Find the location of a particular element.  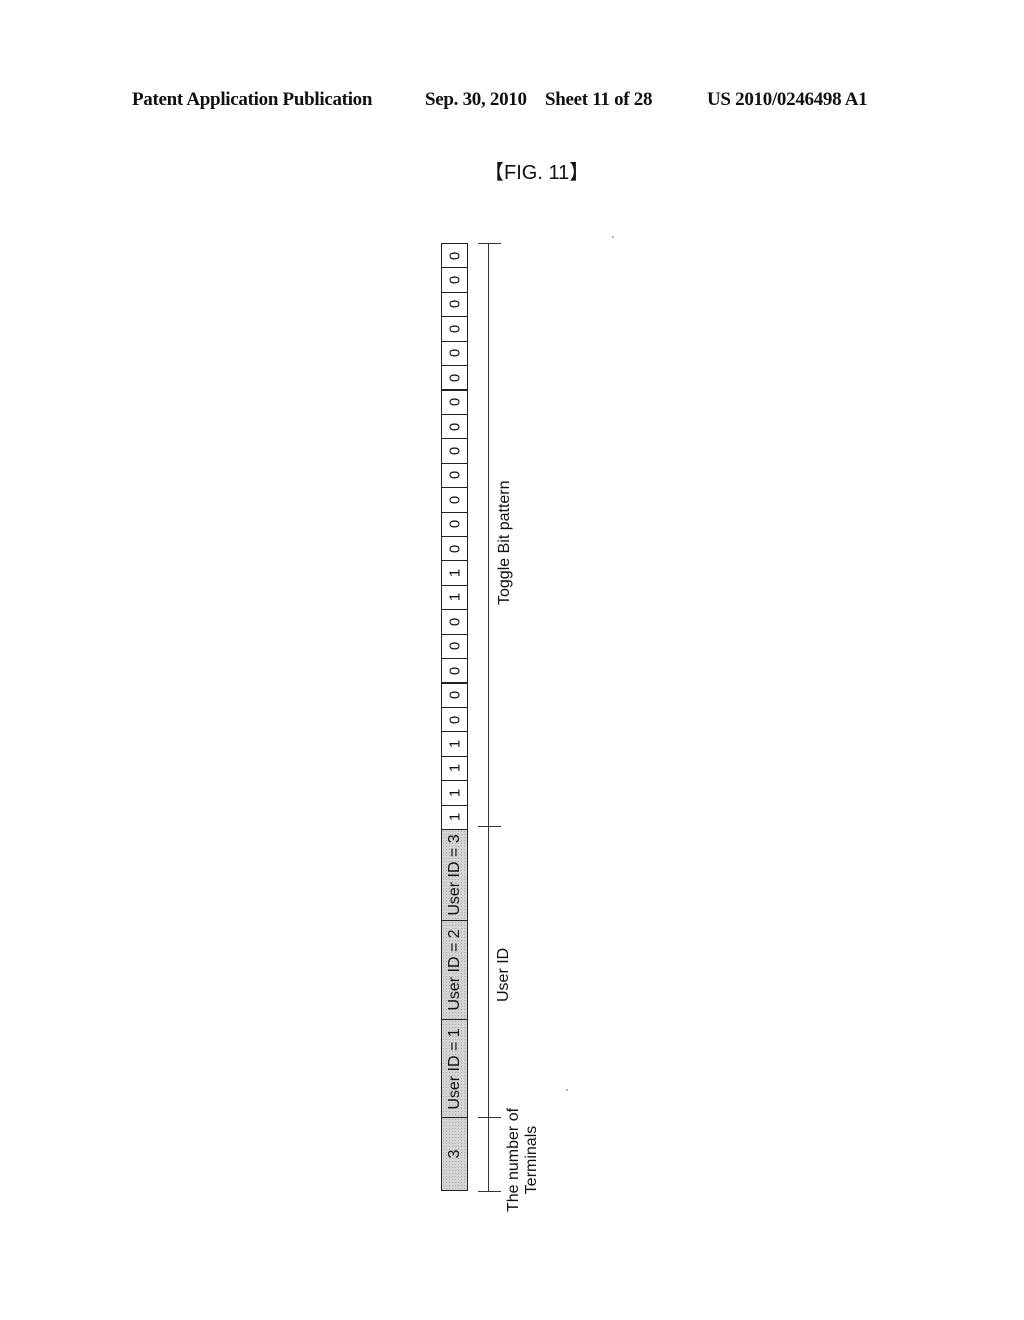

user-id-cell: User ID = 1 is located at coordinates (454, 1068).